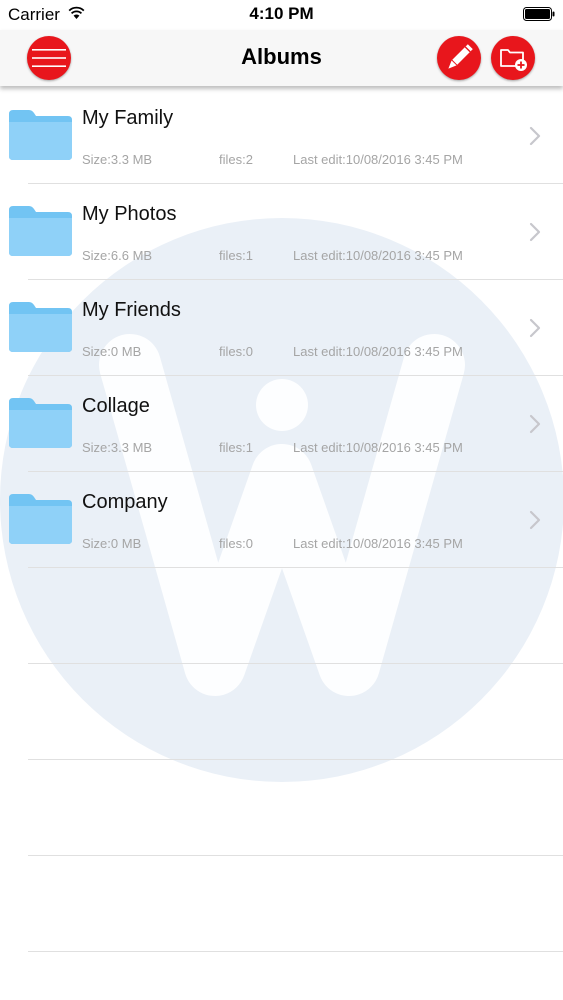 This screenshot has width=563, height=1000. Describe the element at coordinates (116, 406) in the screenshot. I see `album-name: Collage` at that location.